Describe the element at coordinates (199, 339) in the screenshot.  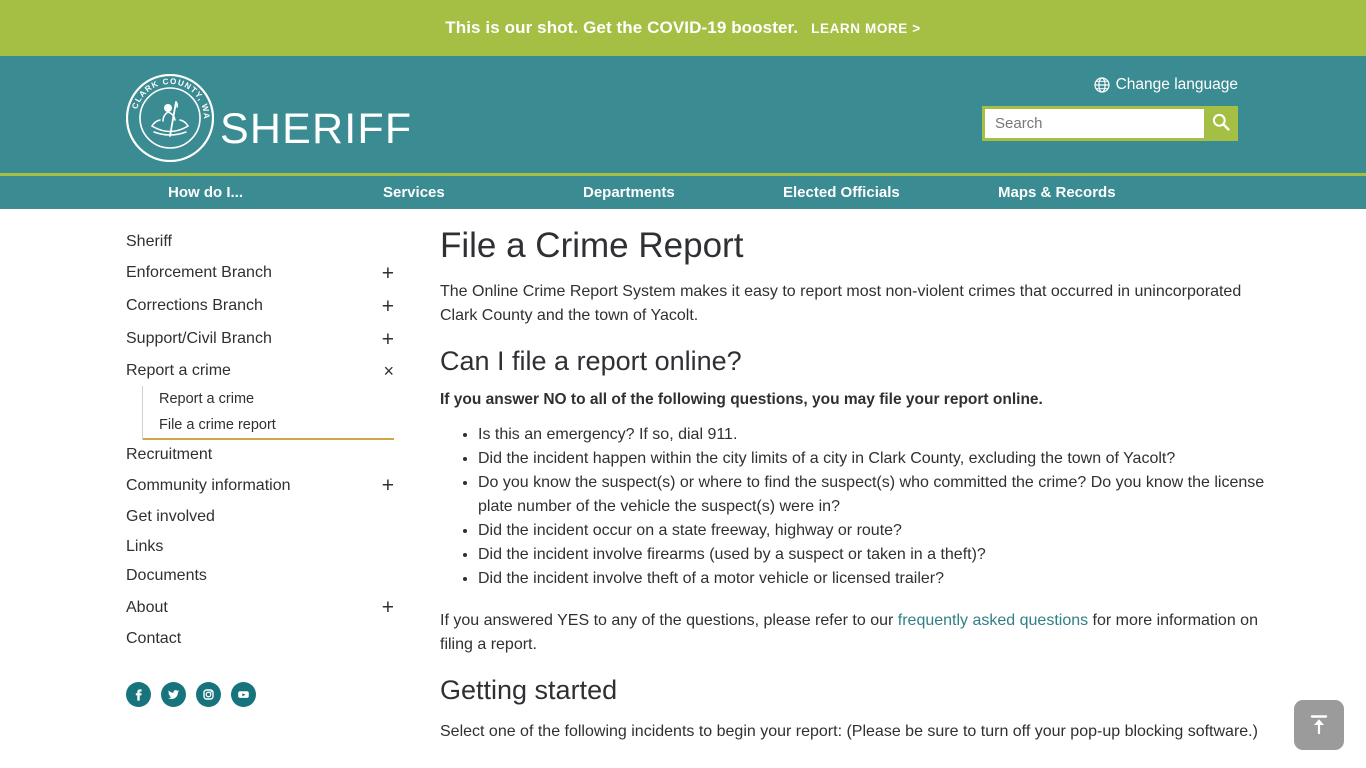
I see `sidebar-item-label: Support/Civil Branch` at that location.